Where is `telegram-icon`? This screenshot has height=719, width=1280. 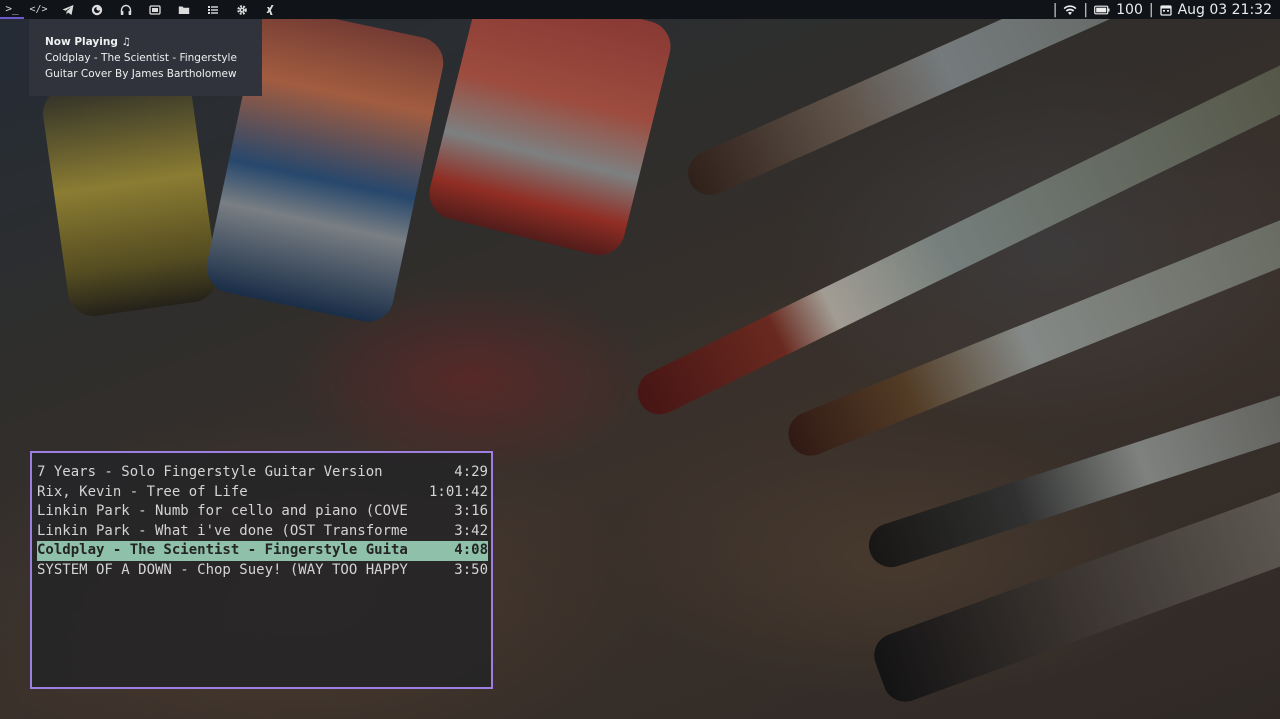 telegram-icon is located at coordinates (67, 9).